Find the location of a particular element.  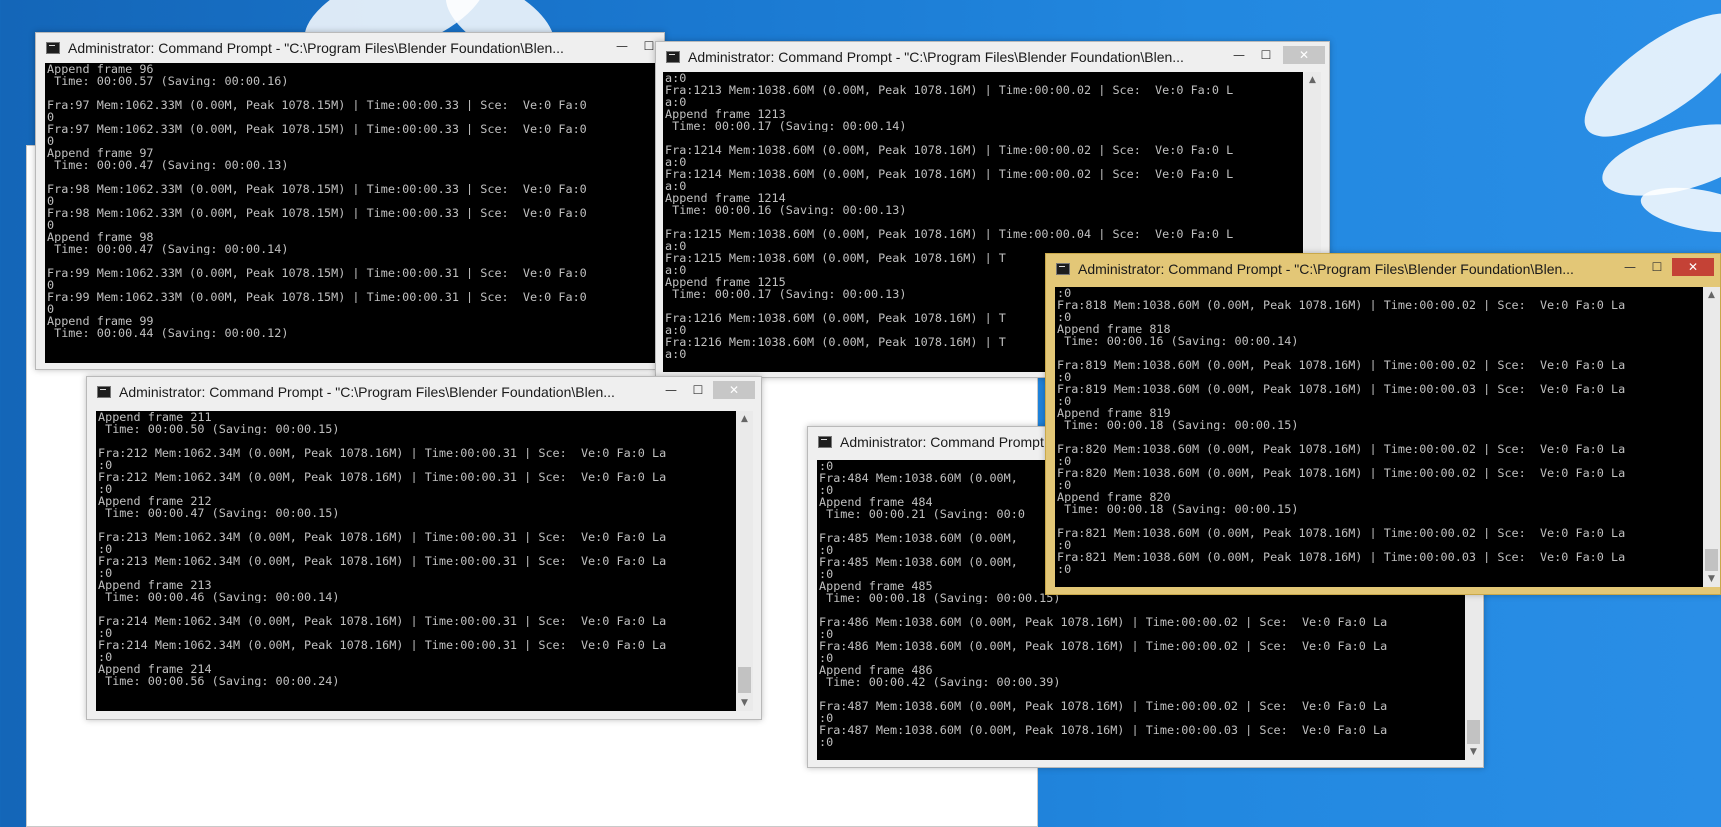

console-line: Time: 00:00.42 (Saving: 00:00.39) is located at coordinates (940, 682).